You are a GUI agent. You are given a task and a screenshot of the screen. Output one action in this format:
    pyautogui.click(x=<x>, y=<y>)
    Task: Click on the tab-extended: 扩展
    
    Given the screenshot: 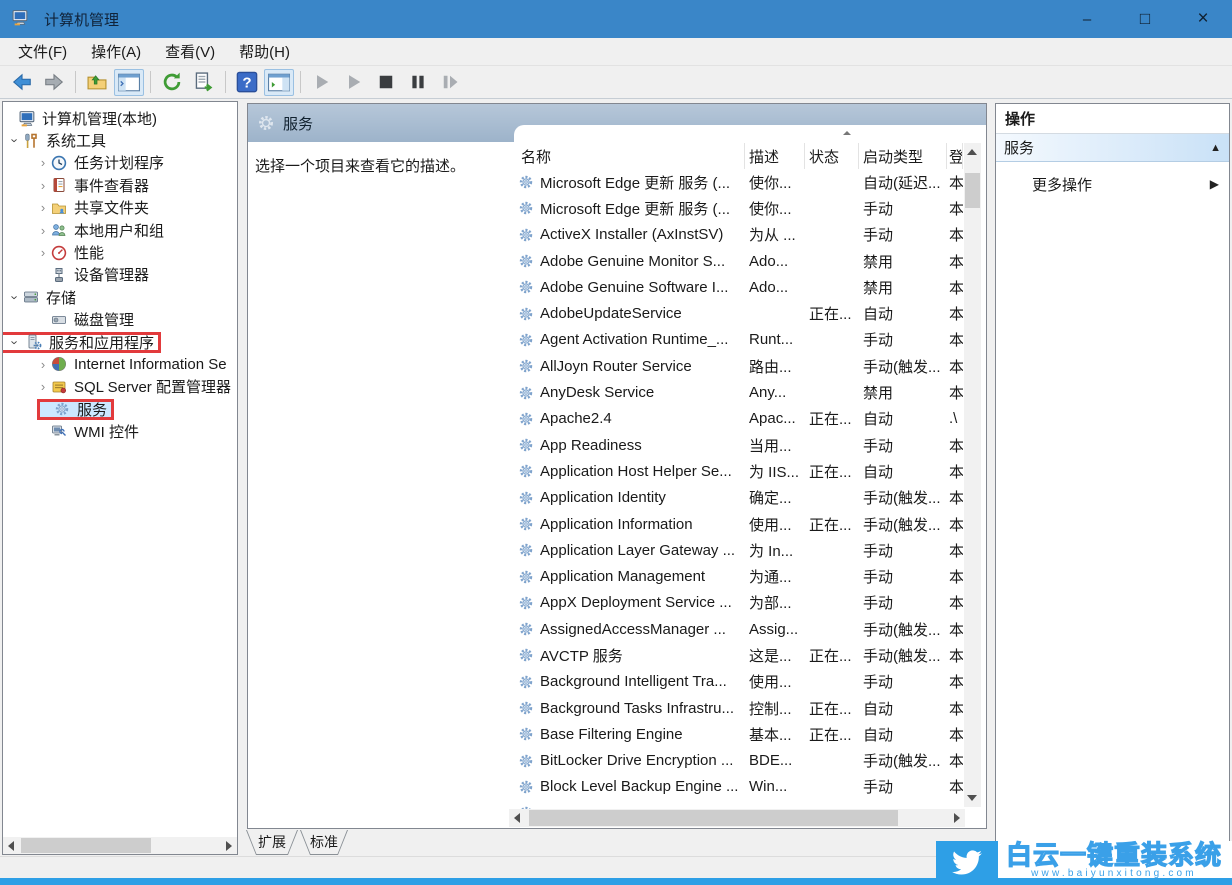 What is the action you would take?
    pyautogui.click(x=272, y=842)
    